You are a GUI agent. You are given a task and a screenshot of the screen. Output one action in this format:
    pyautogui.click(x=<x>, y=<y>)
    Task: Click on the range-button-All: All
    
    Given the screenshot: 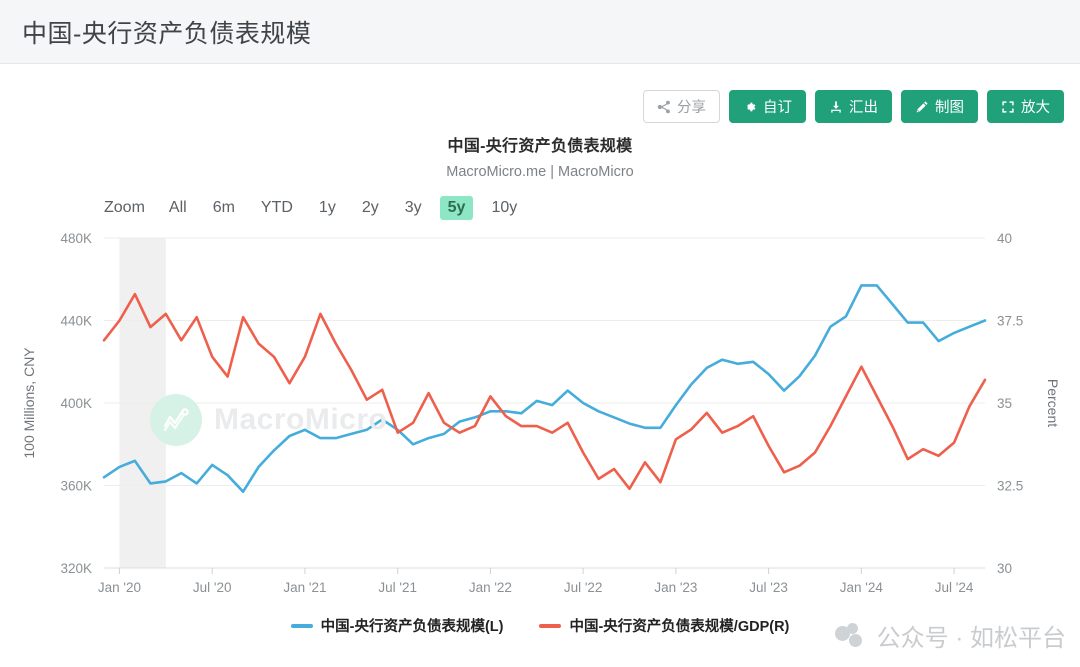 What is the action you would take?
    pyautogui.click(x=178, y=208)
    